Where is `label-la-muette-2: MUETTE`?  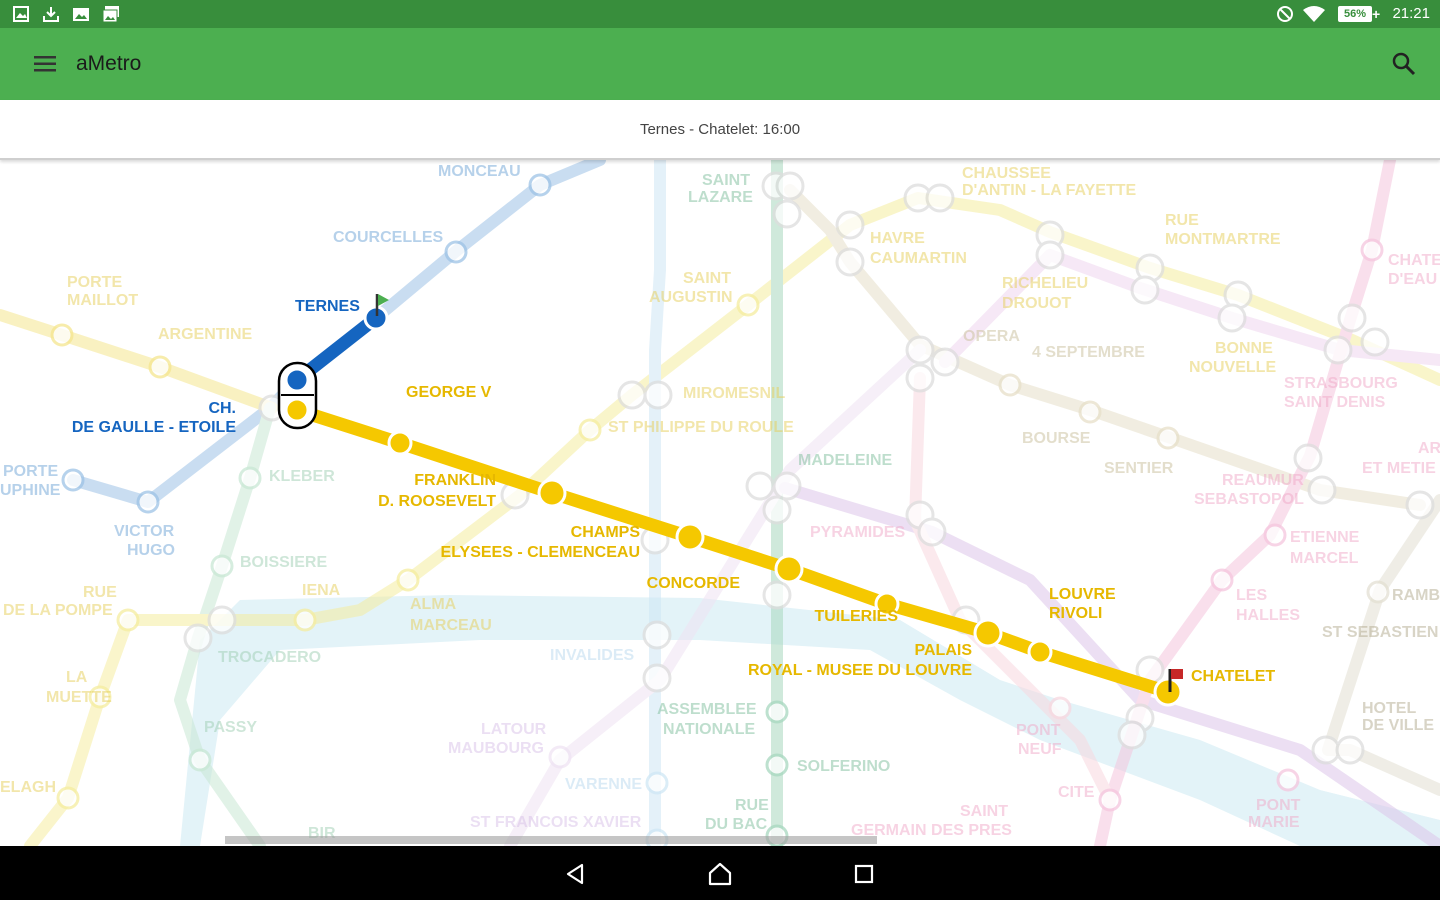 label-la-muette-2: MUETTE is located at coordinates (79, 697).